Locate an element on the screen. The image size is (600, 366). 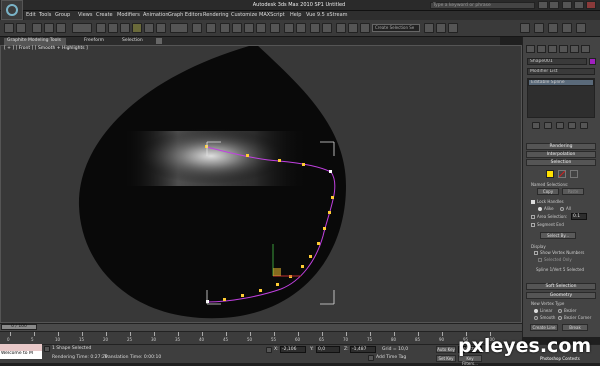
configure-sets-icon is located at coordinates (584, 125).